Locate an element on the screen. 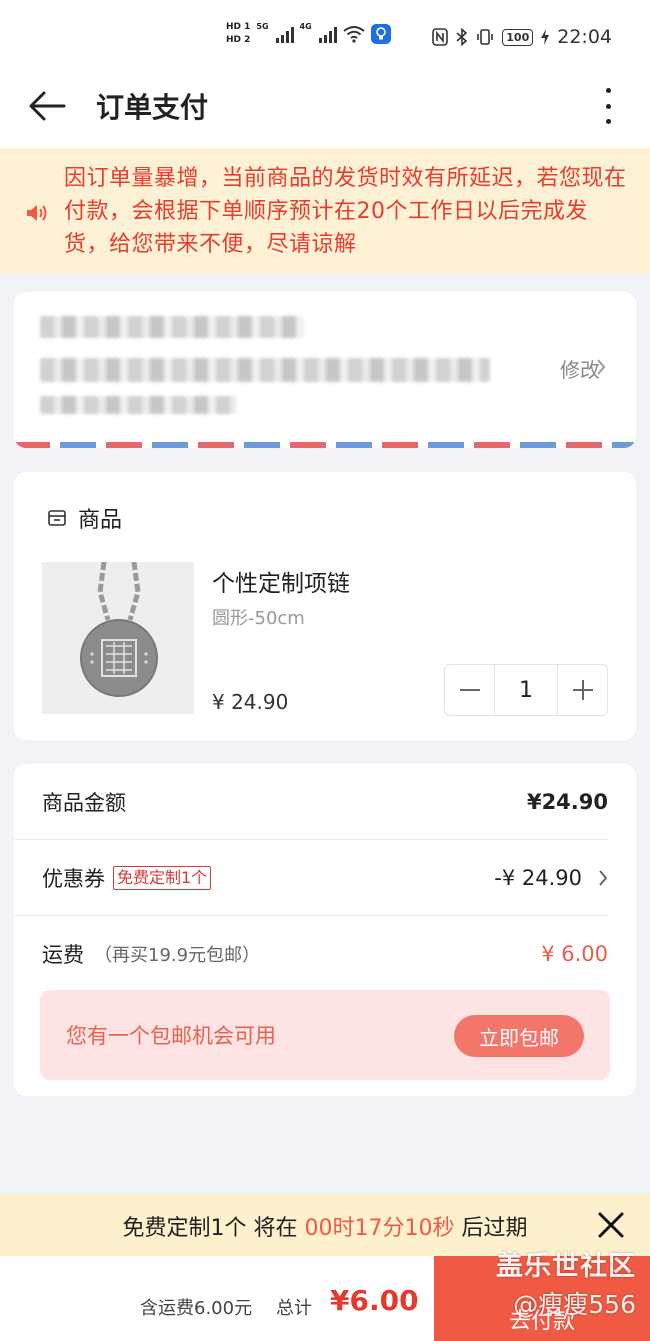 The height and width of the screenshot is (1341, 650). decrease-button is located at coordinates (469, 690).